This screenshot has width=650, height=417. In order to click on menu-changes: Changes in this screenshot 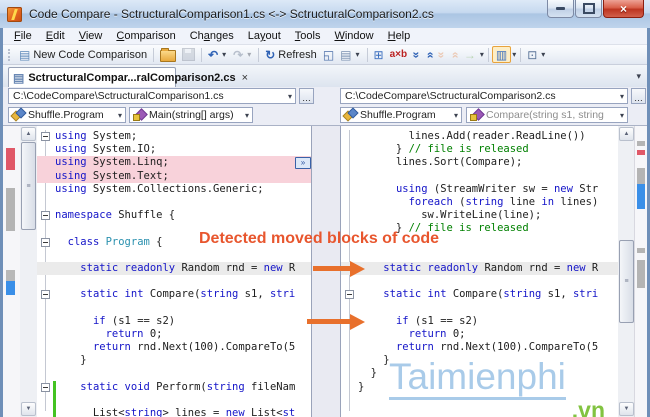, I will do `click(212, 36)`.